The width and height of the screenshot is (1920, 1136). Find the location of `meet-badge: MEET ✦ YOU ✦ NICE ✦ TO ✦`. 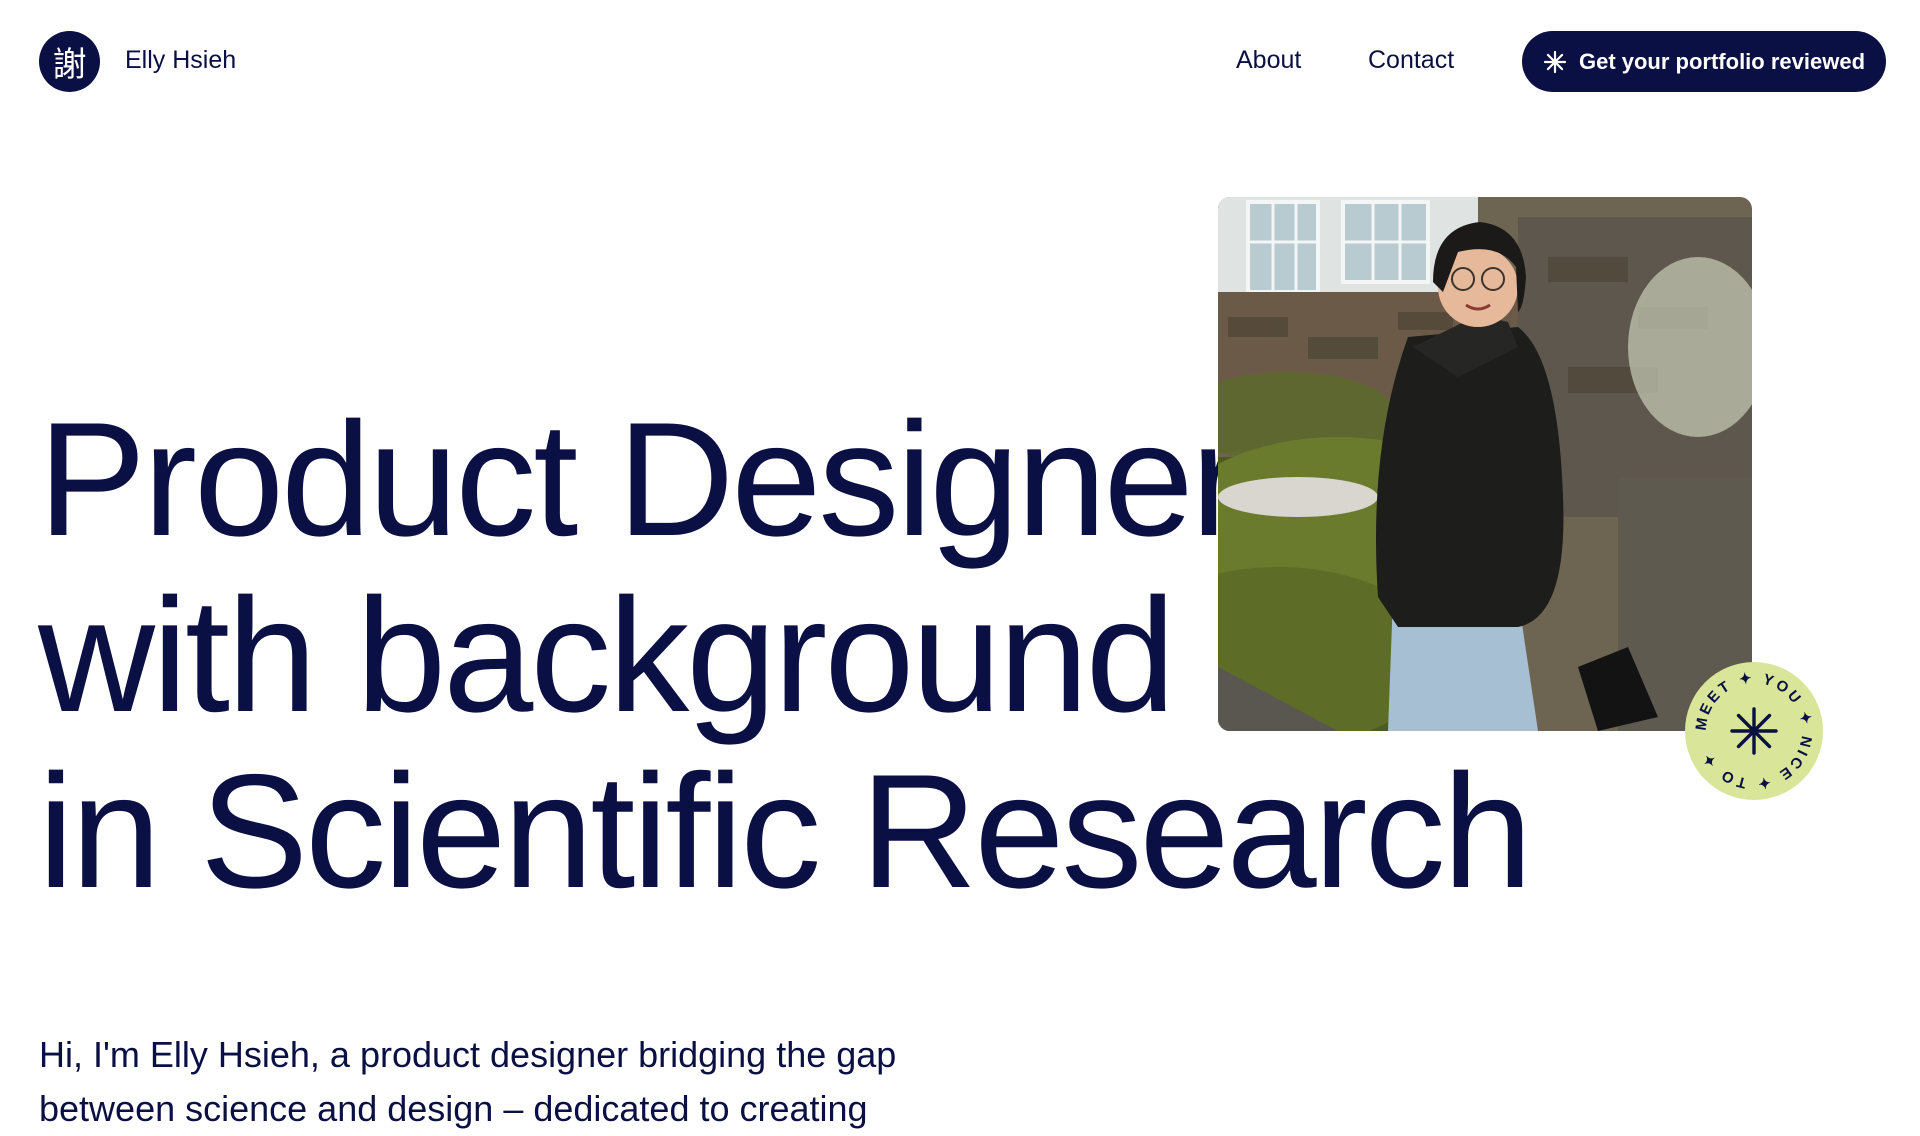

meet-badge: MEET ✦ YOU ✦ NICE ✦ TO ✦ is located at coordinates (1754, 731).